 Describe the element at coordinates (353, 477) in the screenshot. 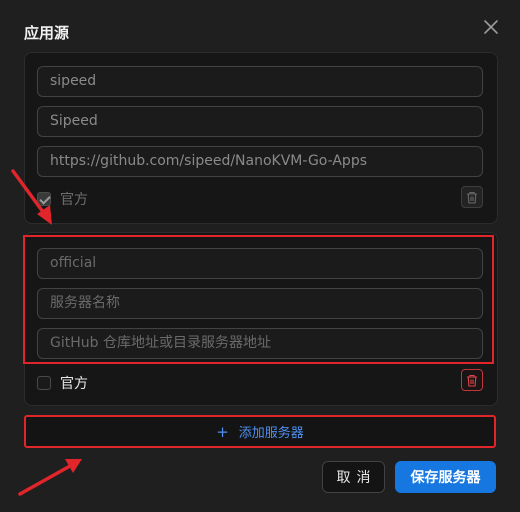

I see `cancel-button: 取消` at that location.